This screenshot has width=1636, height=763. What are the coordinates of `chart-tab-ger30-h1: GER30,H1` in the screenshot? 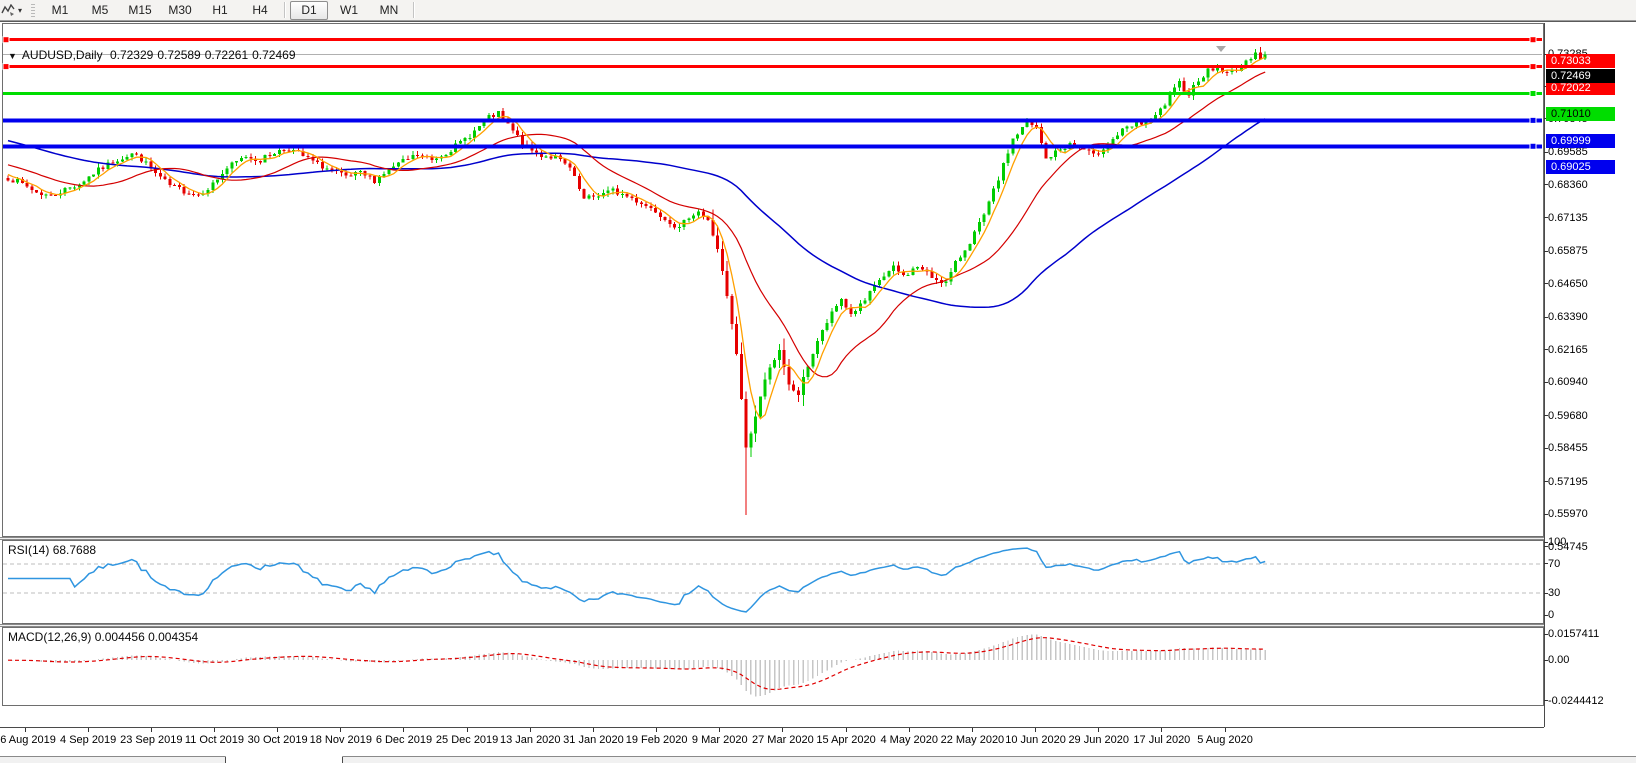 It's located at (1180, 760).